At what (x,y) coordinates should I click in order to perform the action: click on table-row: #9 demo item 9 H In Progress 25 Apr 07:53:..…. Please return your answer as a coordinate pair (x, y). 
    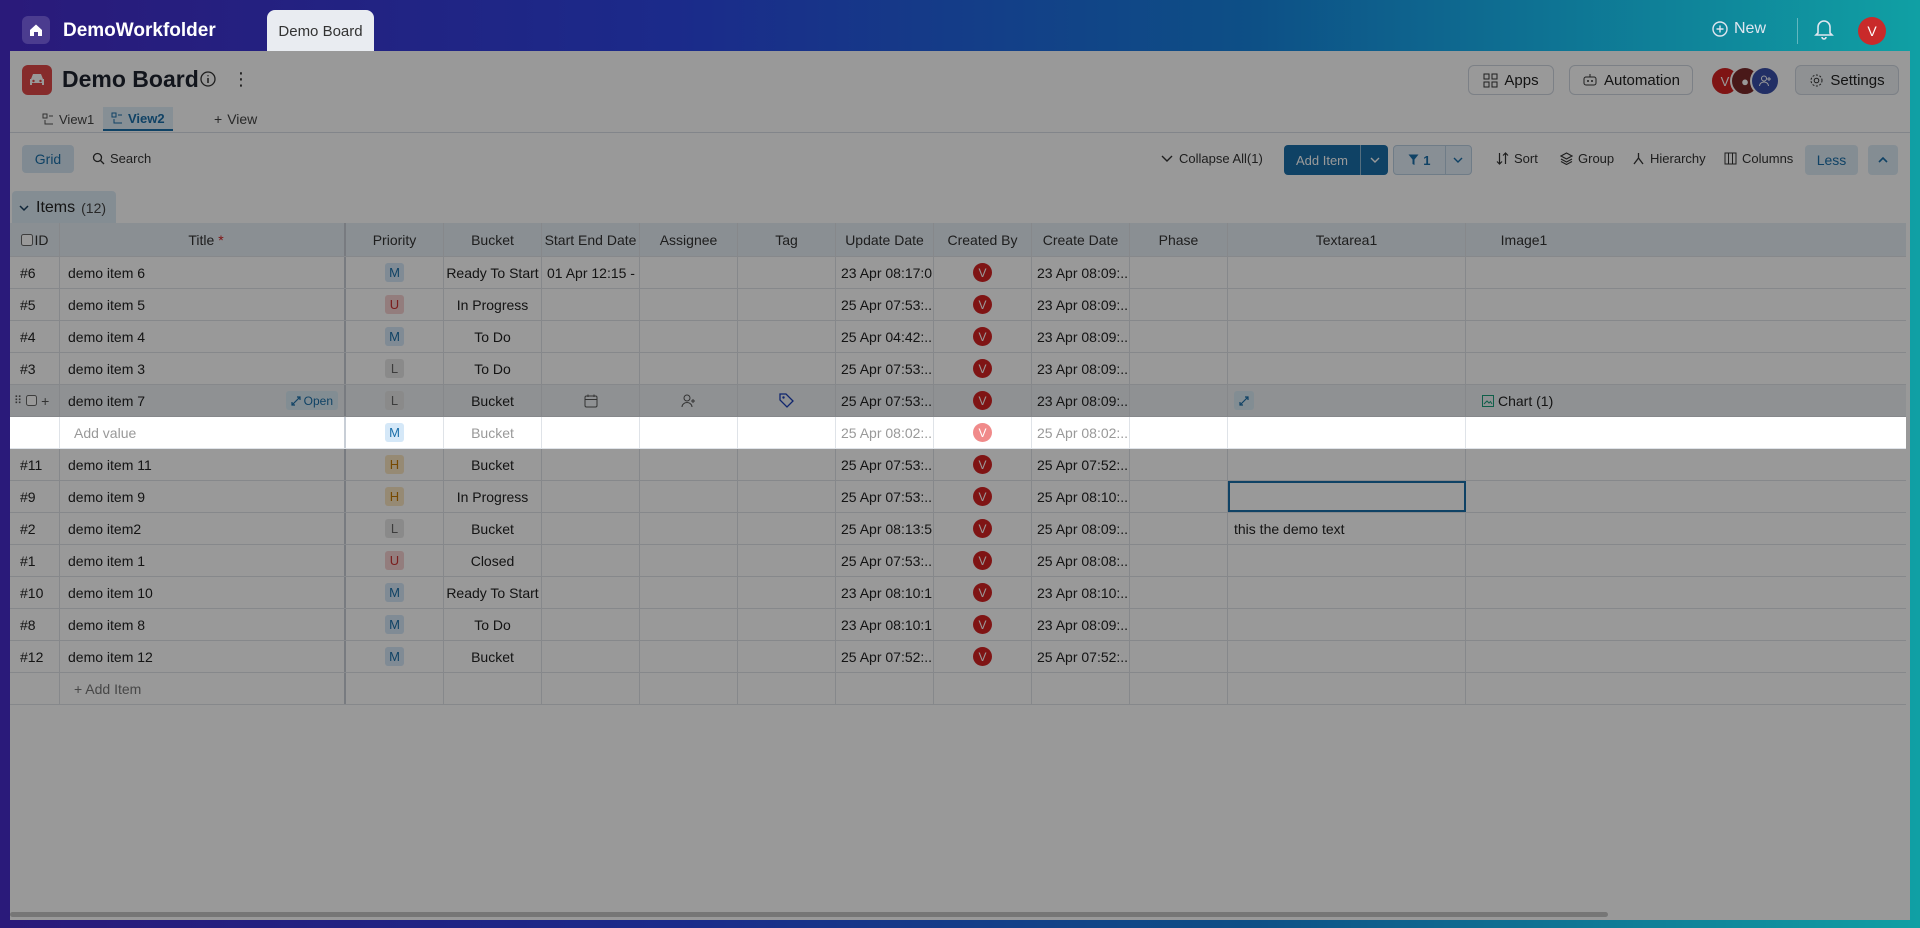
    Looking at the image, I should click on (958, 497).